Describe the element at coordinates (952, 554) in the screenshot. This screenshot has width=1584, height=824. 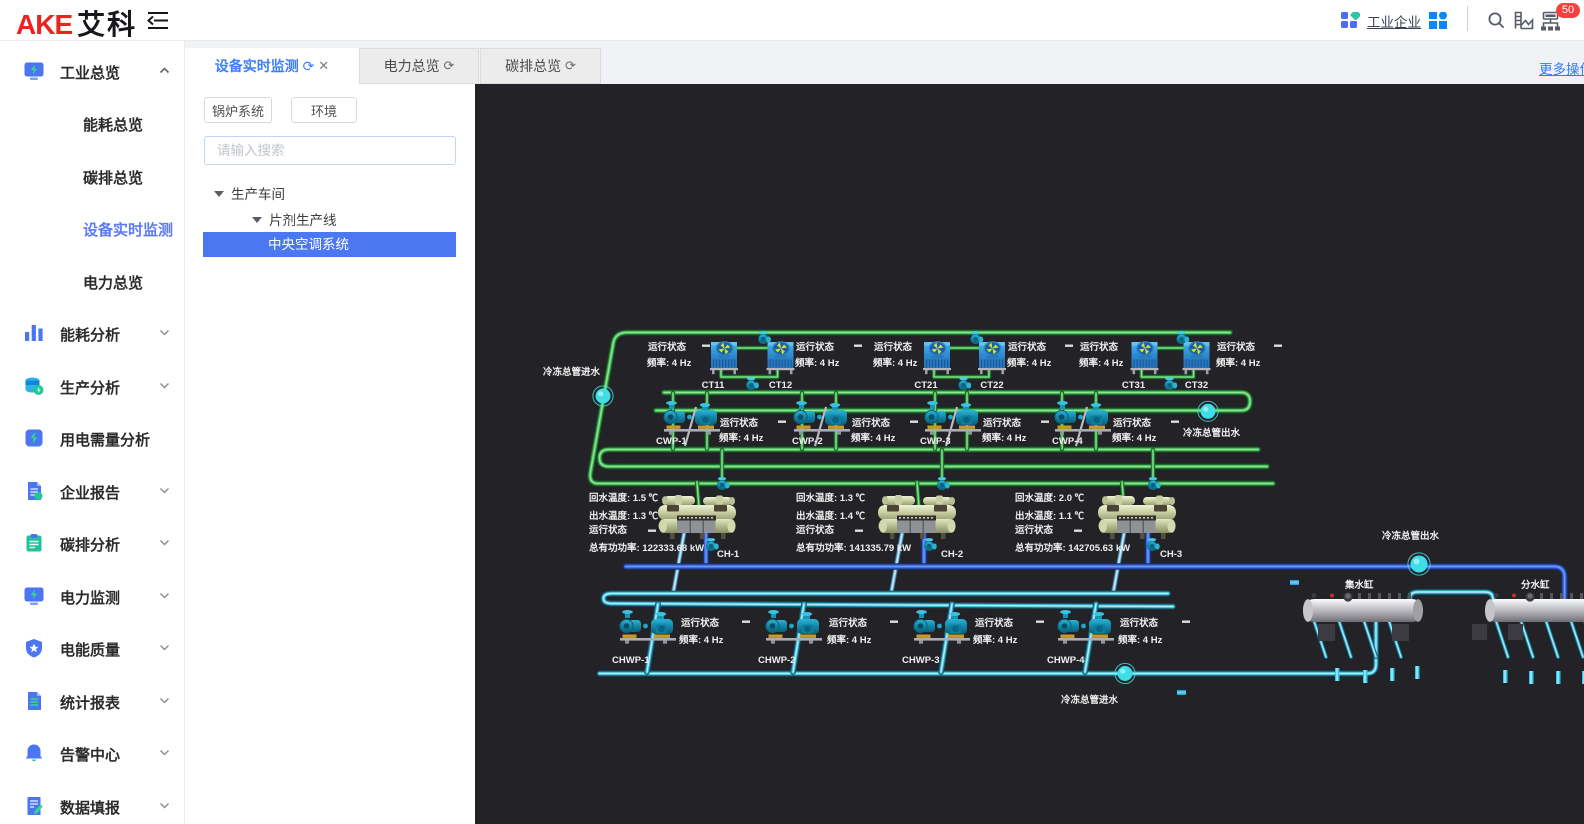
I see `svg-text: CH-2` at that location.